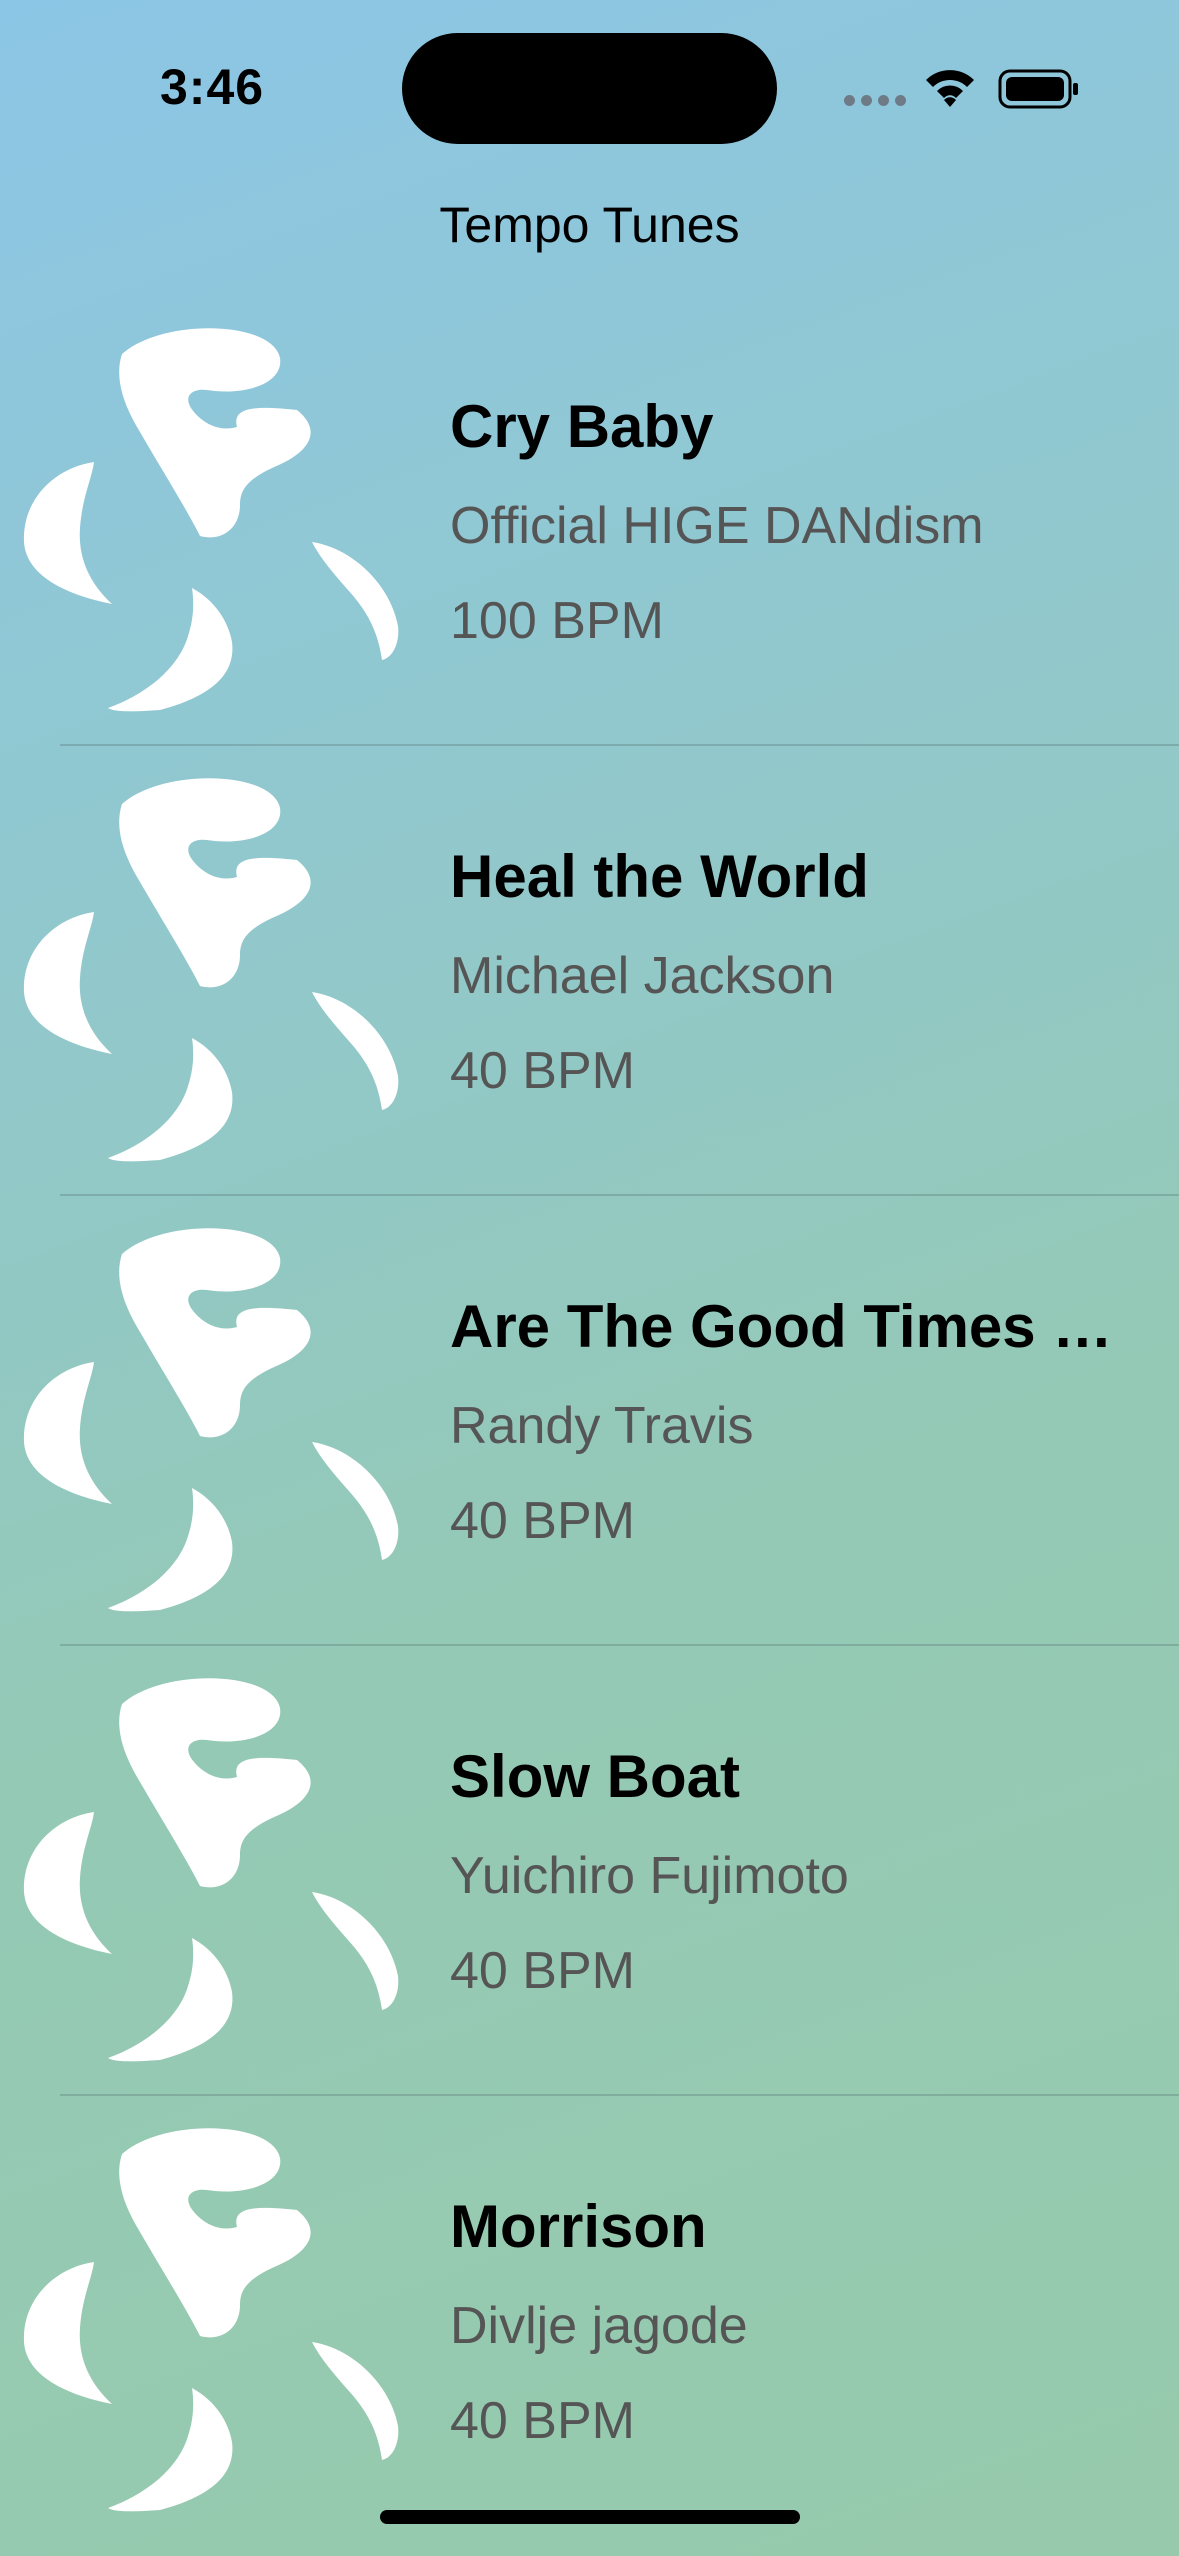 This screenshot has width=1179, height=2556. What do you see at coordinates (1038, 89) in the screenshot?
I see `battery-icon` at bounding box center [1038, 89].